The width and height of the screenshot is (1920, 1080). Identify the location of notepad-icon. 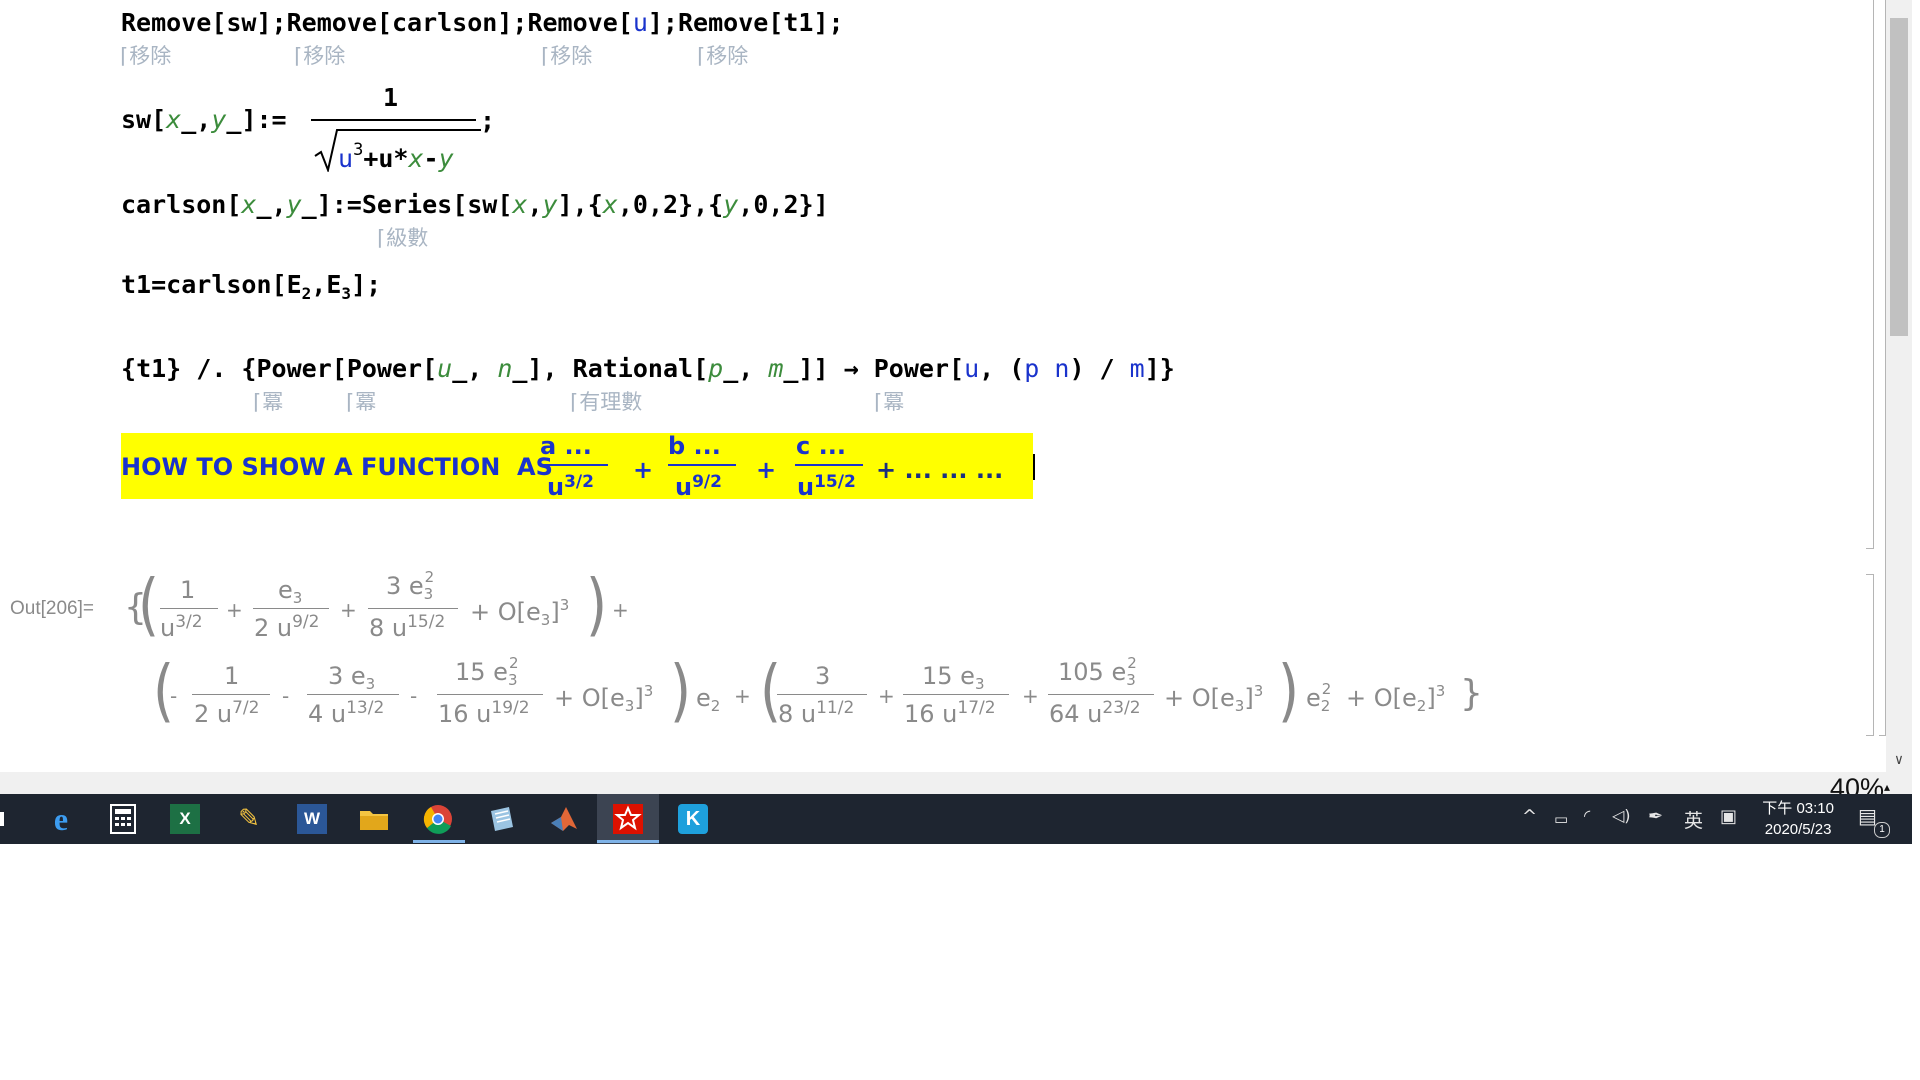
(501, 819).